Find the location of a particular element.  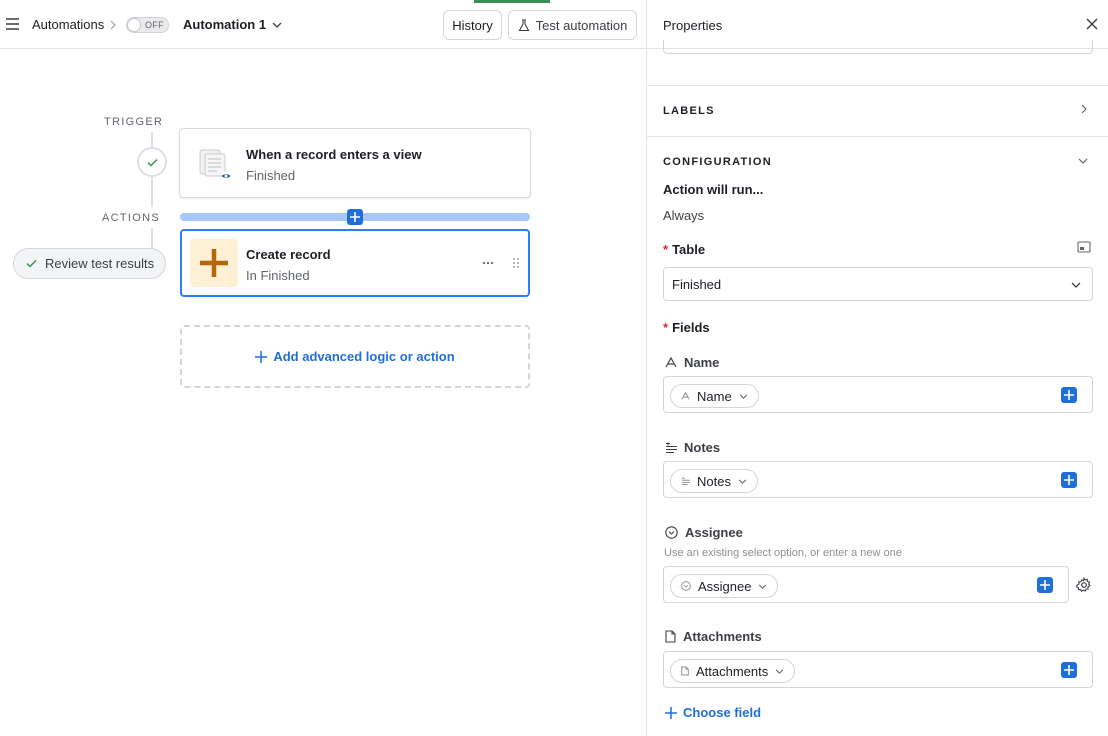

history-button: History is located at coordinates (472, 25).